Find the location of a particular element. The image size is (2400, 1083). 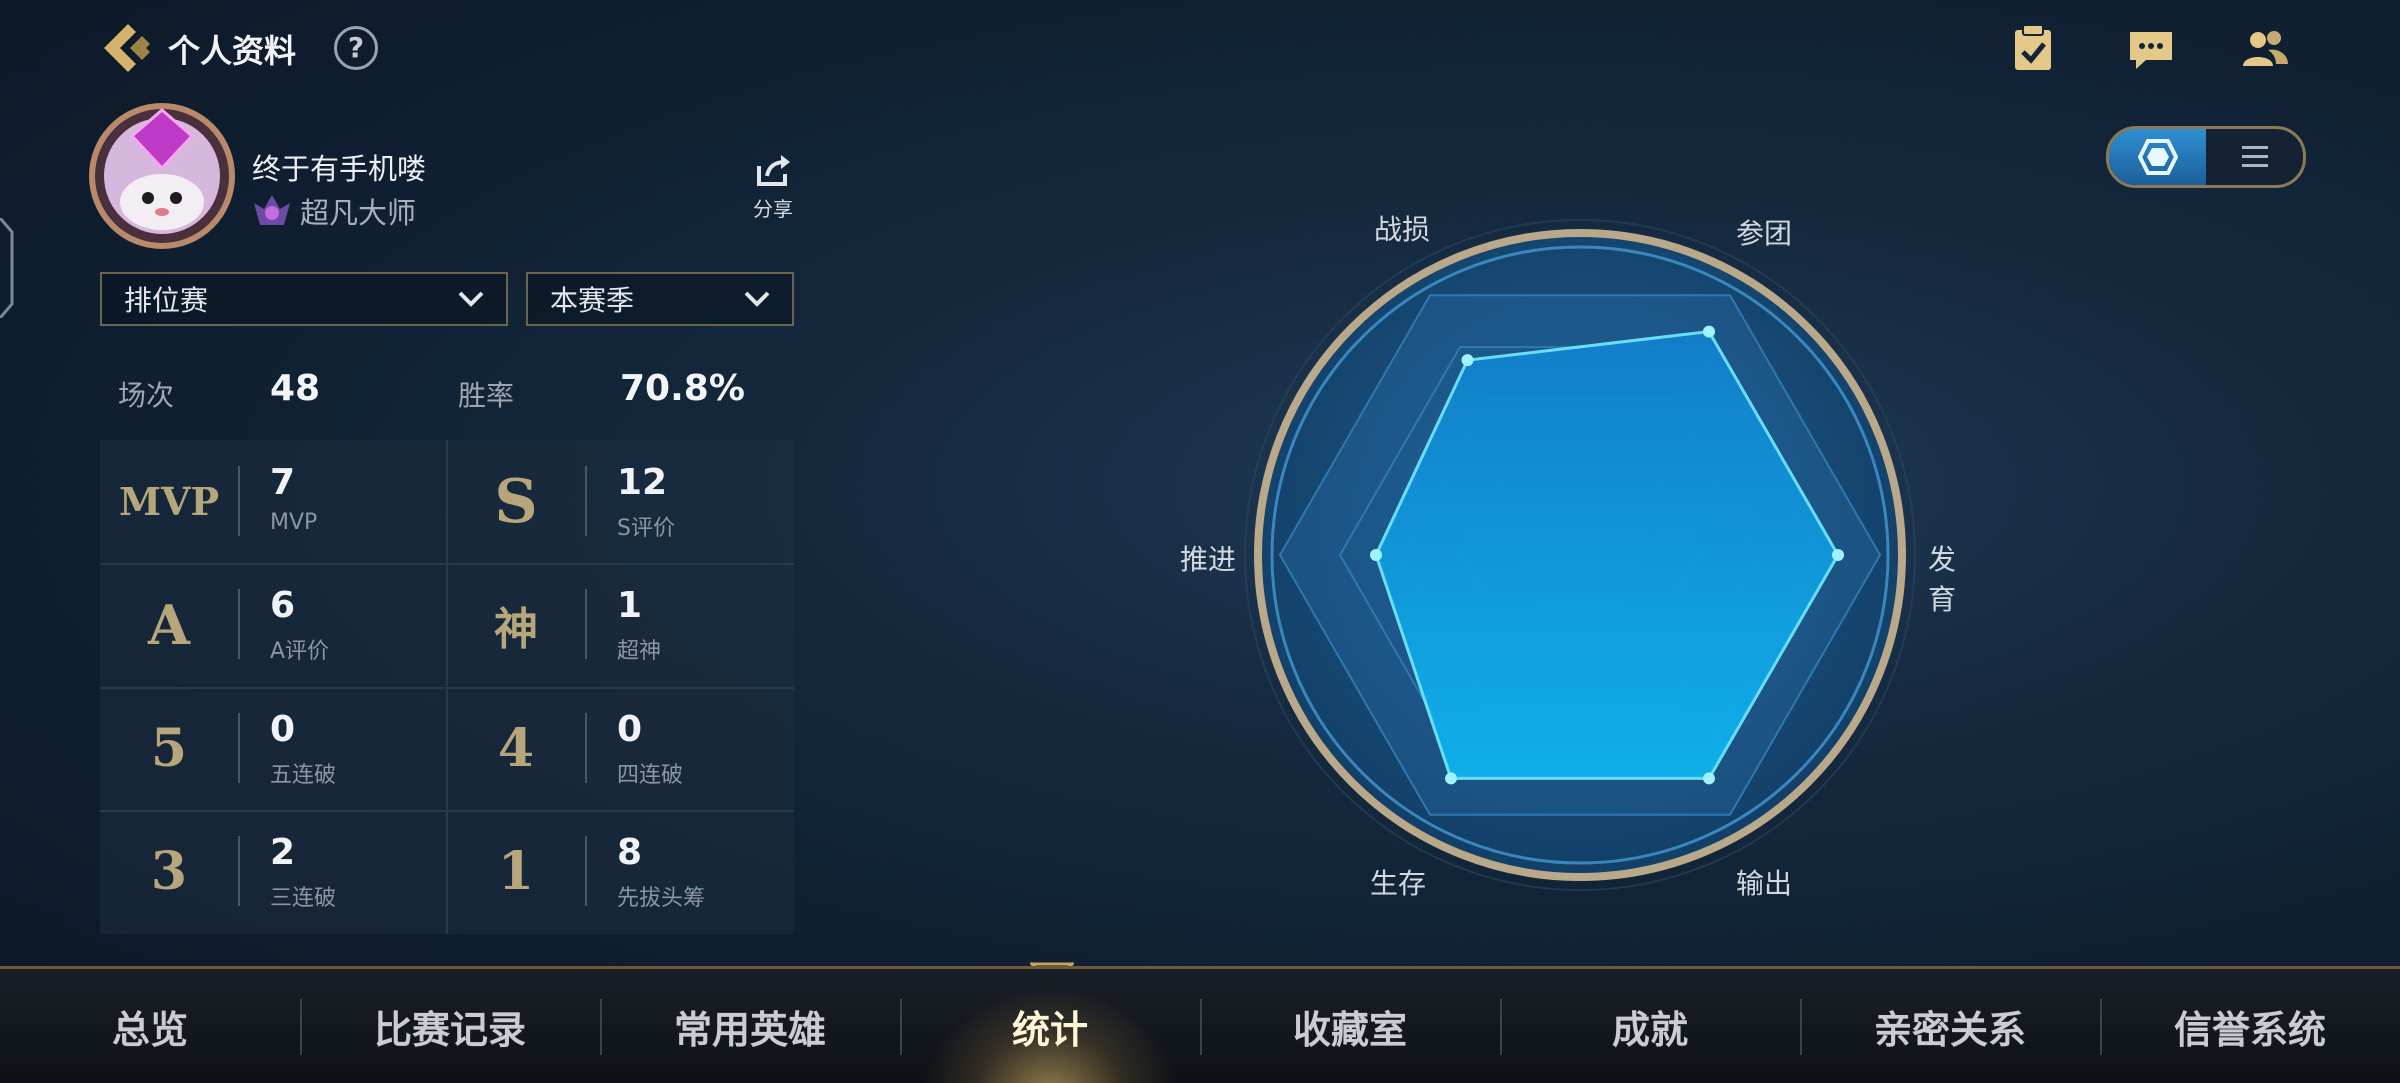

back-button is located at coordinates (125, 48).